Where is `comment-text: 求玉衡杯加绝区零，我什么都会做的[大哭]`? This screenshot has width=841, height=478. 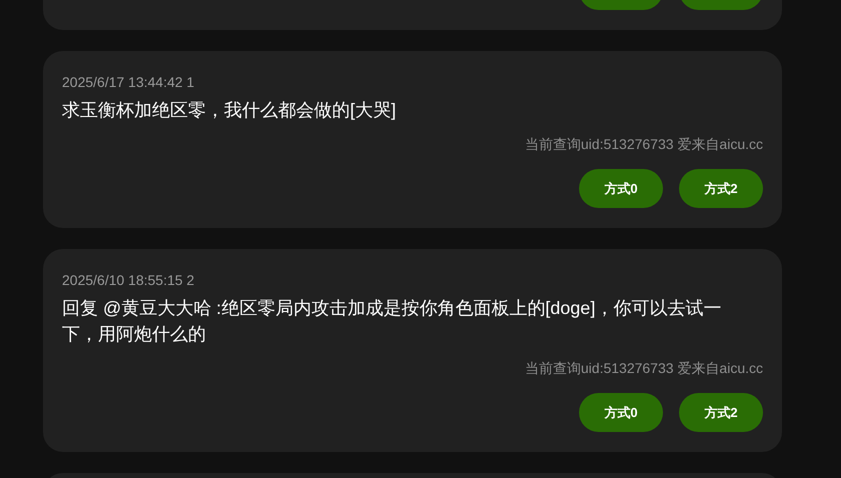 comment-text: 求玉衡杯加绝区零，我什么都会做的[大哭] is located at coordinates (230, 110).